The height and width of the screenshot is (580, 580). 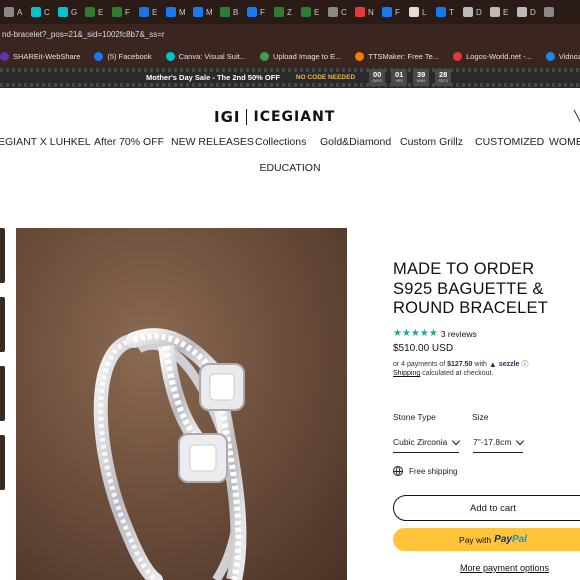 I want to click on countdown-timer: 00 DAYS 01 HRS 39 MINS 28 SECS, so click(x=410, y=77).